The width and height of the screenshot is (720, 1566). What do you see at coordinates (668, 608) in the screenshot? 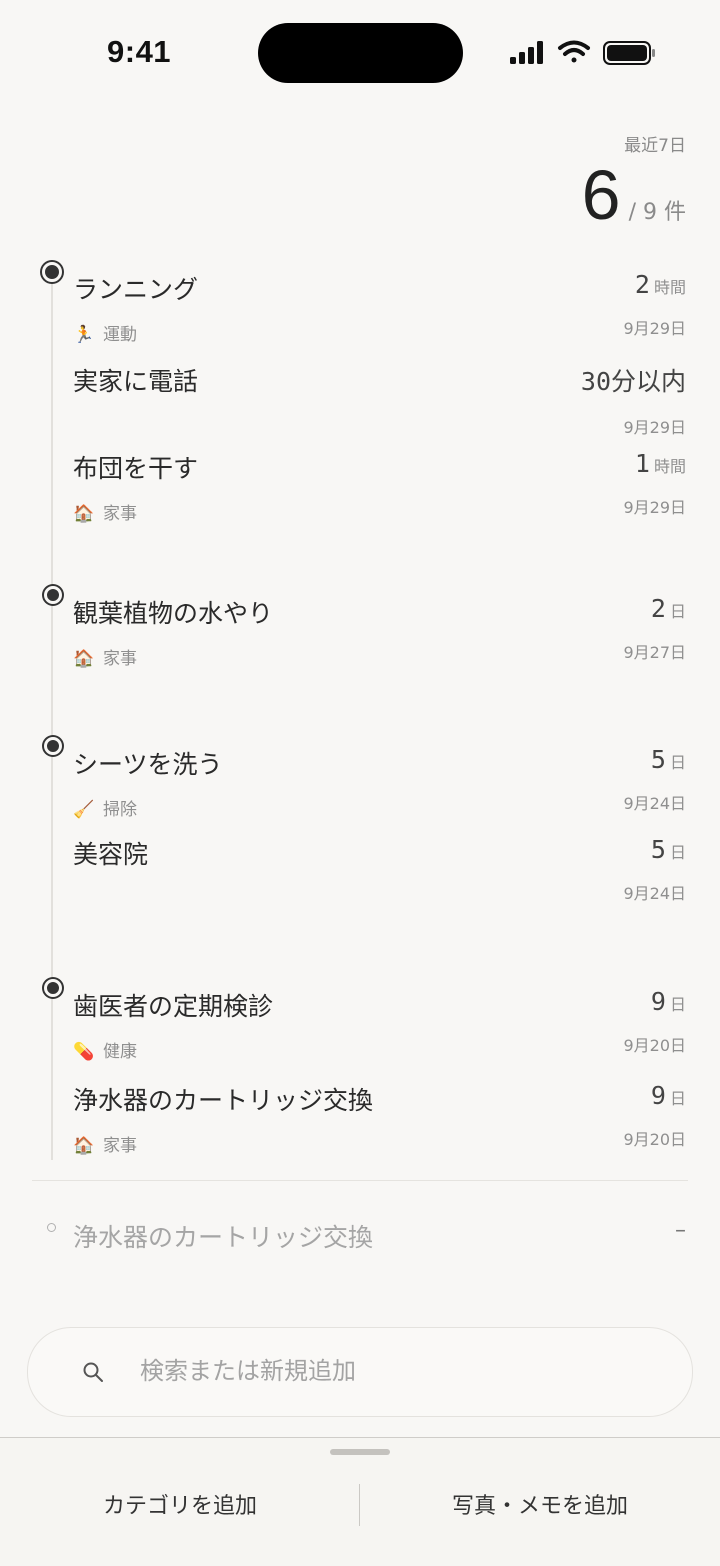
I see `task-duration: 2日` at bounding box center [668, 608].